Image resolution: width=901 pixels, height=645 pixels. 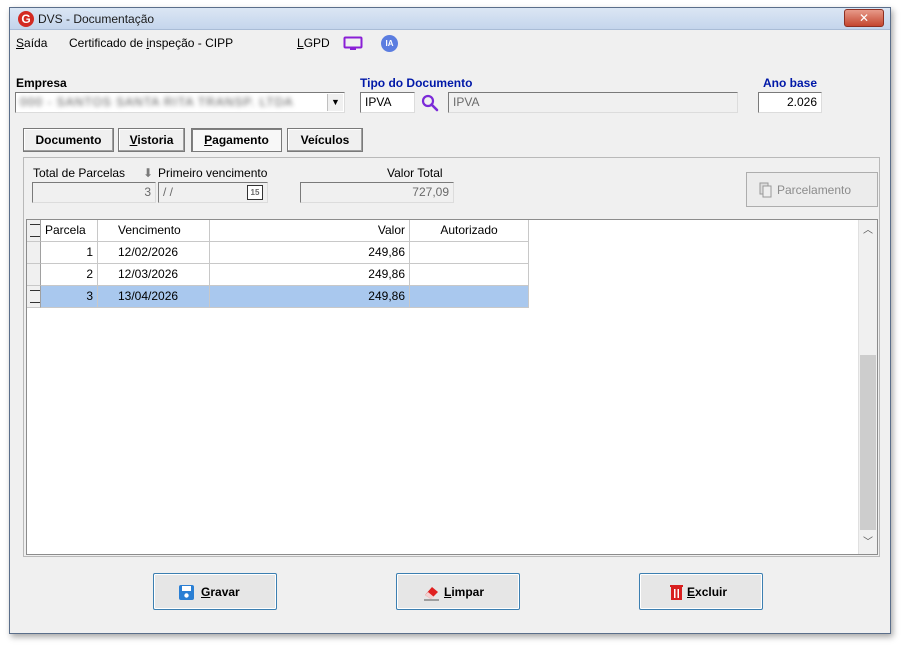 What do you see at coordinates (450, 19) in the screenshot?
I see `title-bar: G DVS - Documentação ✕` at bounding box center [450, 19].